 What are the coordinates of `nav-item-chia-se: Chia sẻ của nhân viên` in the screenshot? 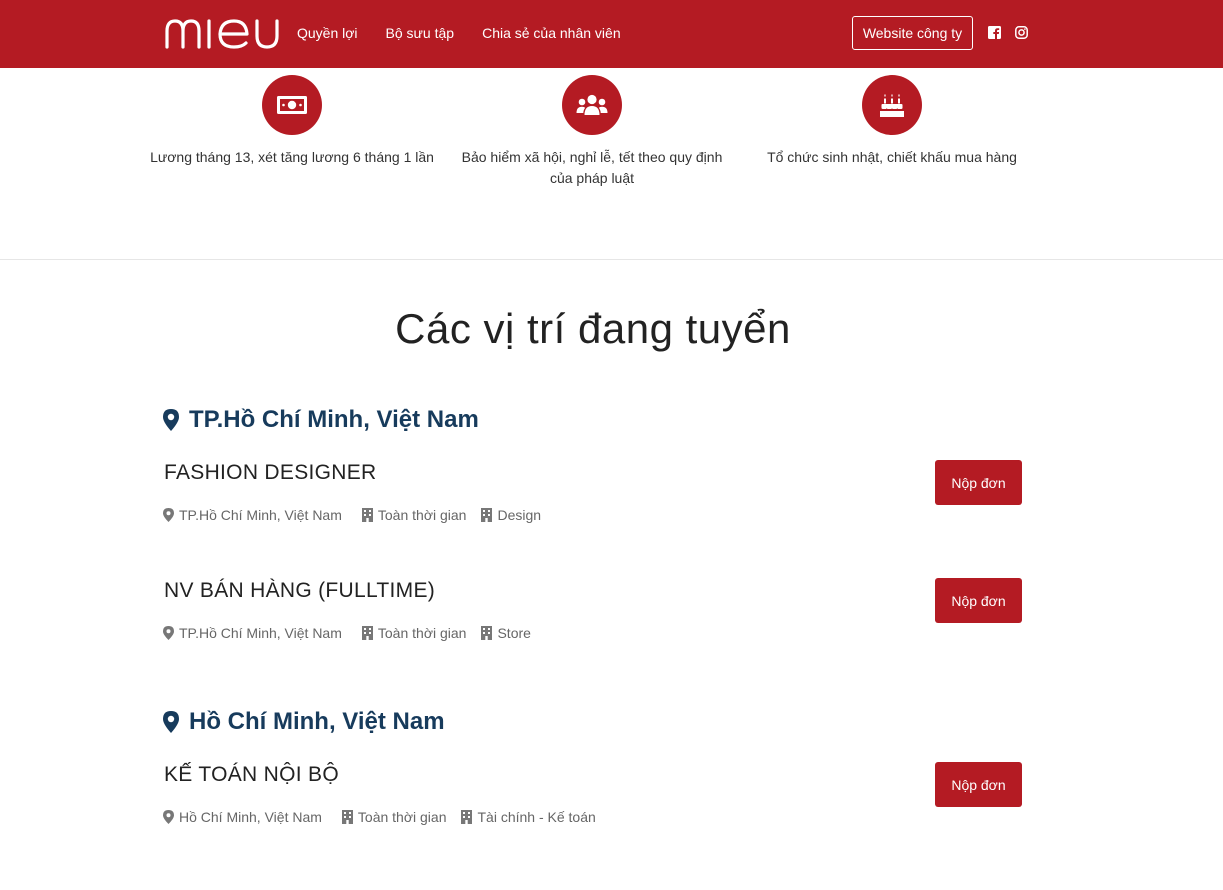 It's located at (551, 33).